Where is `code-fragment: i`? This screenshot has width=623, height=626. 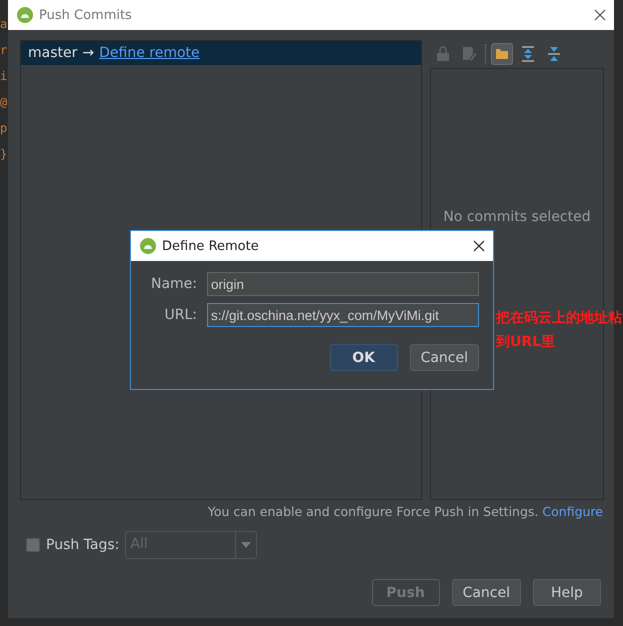
code-fragment: i is located at coordinates (4, 76).